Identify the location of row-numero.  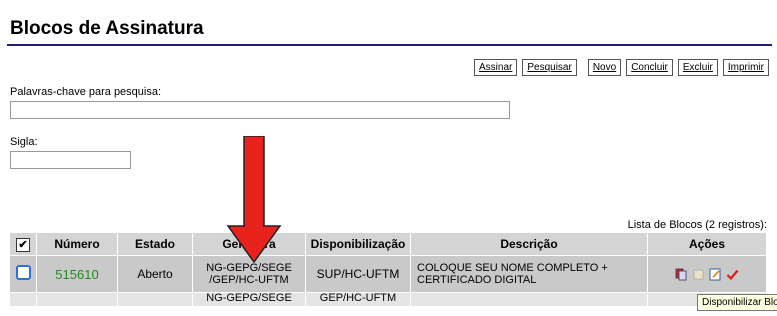
(77, 299).